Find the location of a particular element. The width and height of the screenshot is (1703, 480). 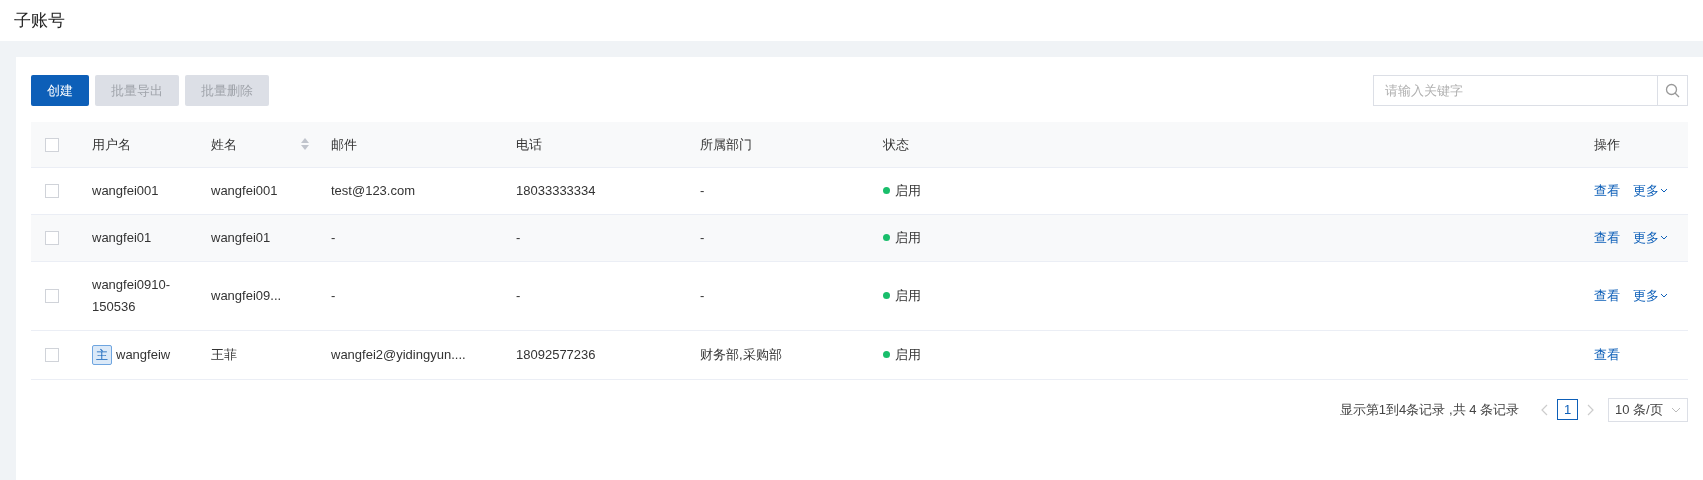

record-summary: 显示第1到4条记录 ,共 4 条记录 is located at coordinates (1429, 409).